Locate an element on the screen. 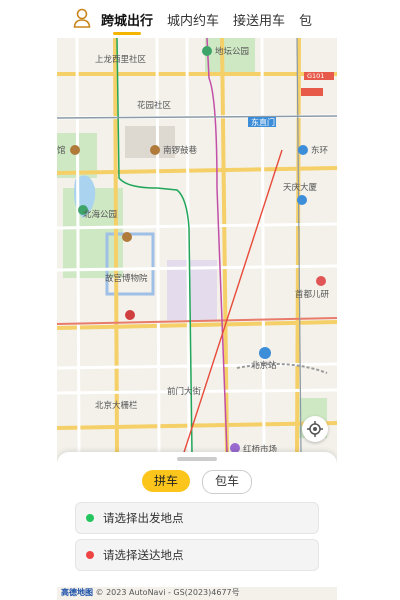 This screenshot has width=400, height=600. label-shoudu: 首都儿研 is located at coordinates (312, 294).